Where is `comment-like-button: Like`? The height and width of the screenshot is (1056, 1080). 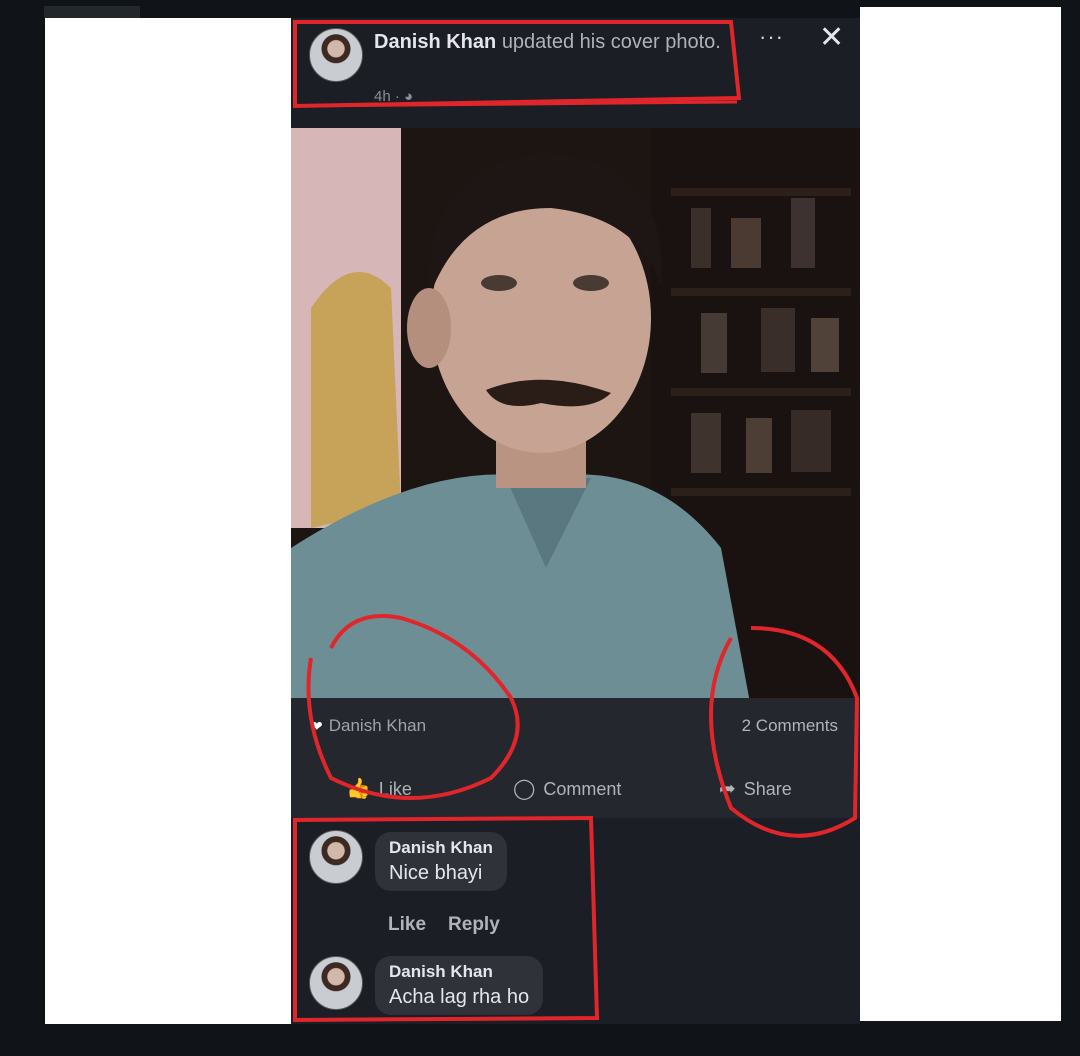
comment-like-button: Like is located at coordinates (407, 924).